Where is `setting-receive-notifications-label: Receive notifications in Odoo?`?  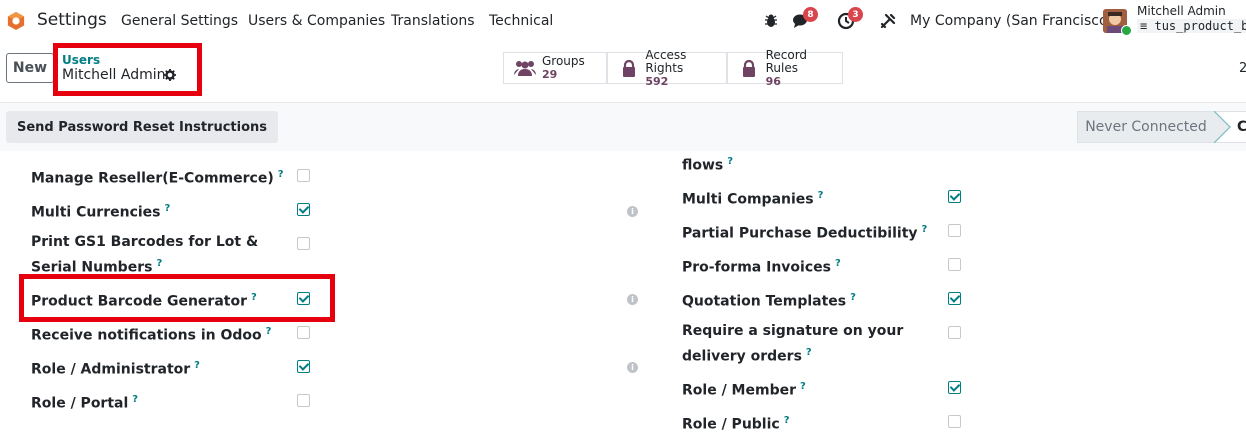 setting-receive-notifications-label: Receive notifications in Odoo? is located at coordinates (151, 334).